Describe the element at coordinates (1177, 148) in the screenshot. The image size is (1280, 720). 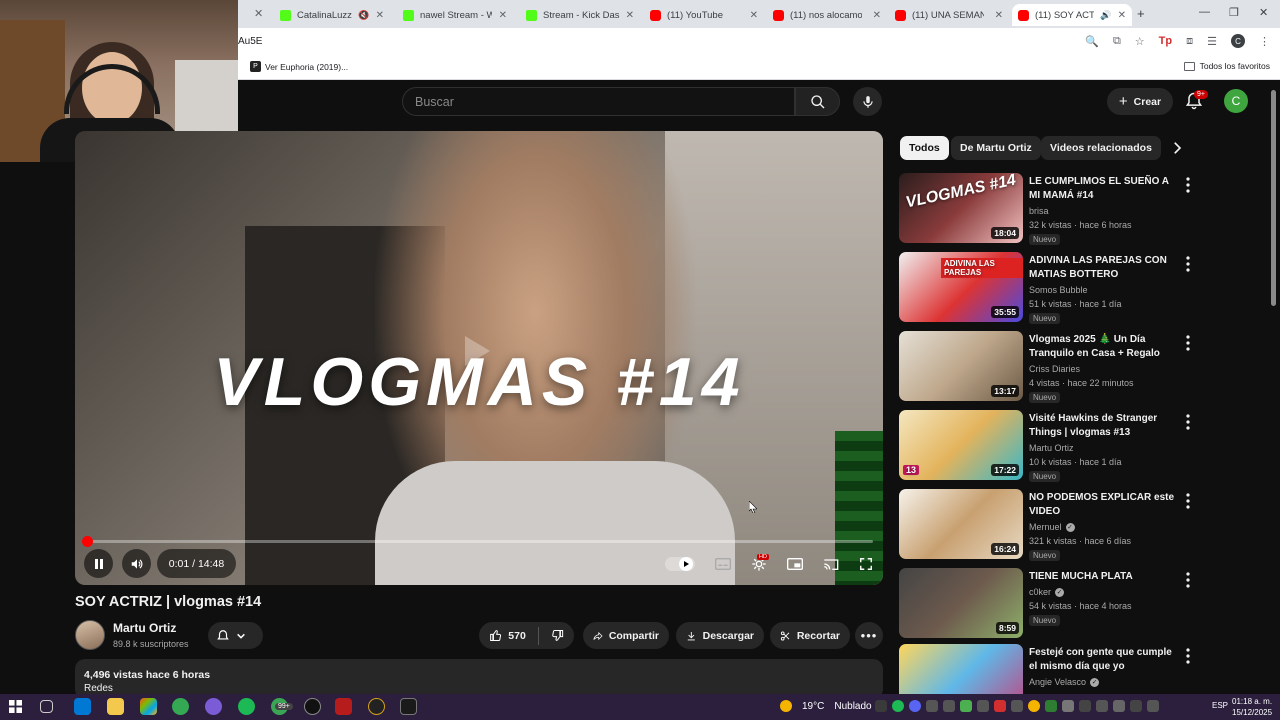
I see `chevron-right-icon` at that location.